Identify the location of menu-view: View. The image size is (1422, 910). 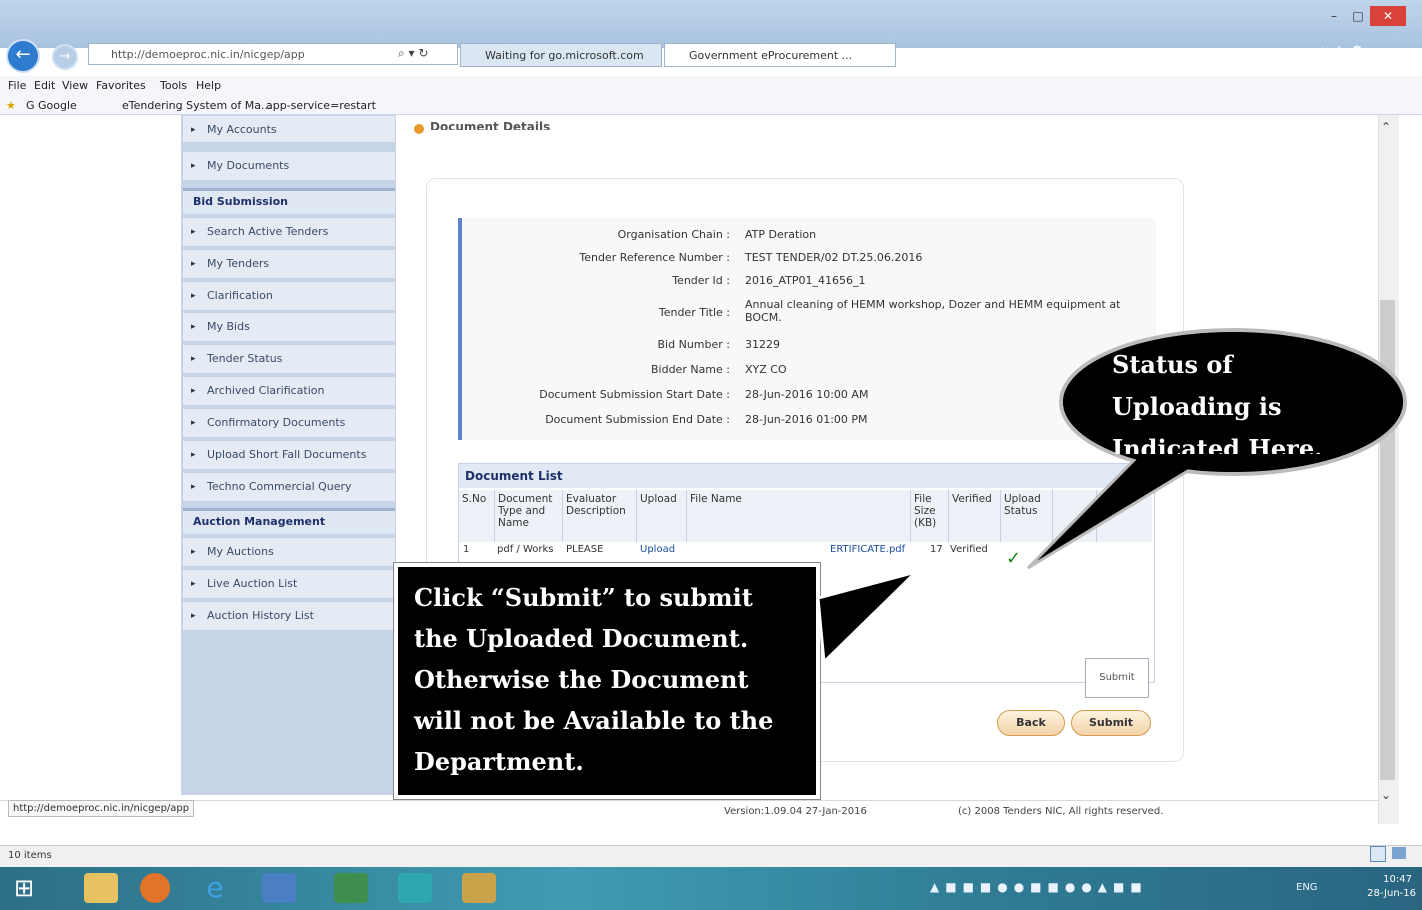
(75, 85).